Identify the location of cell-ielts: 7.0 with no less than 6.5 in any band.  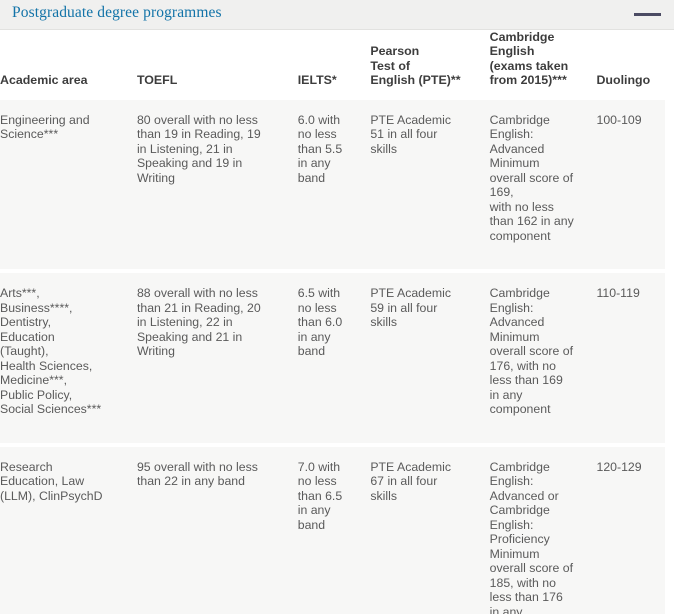
(334, 528).